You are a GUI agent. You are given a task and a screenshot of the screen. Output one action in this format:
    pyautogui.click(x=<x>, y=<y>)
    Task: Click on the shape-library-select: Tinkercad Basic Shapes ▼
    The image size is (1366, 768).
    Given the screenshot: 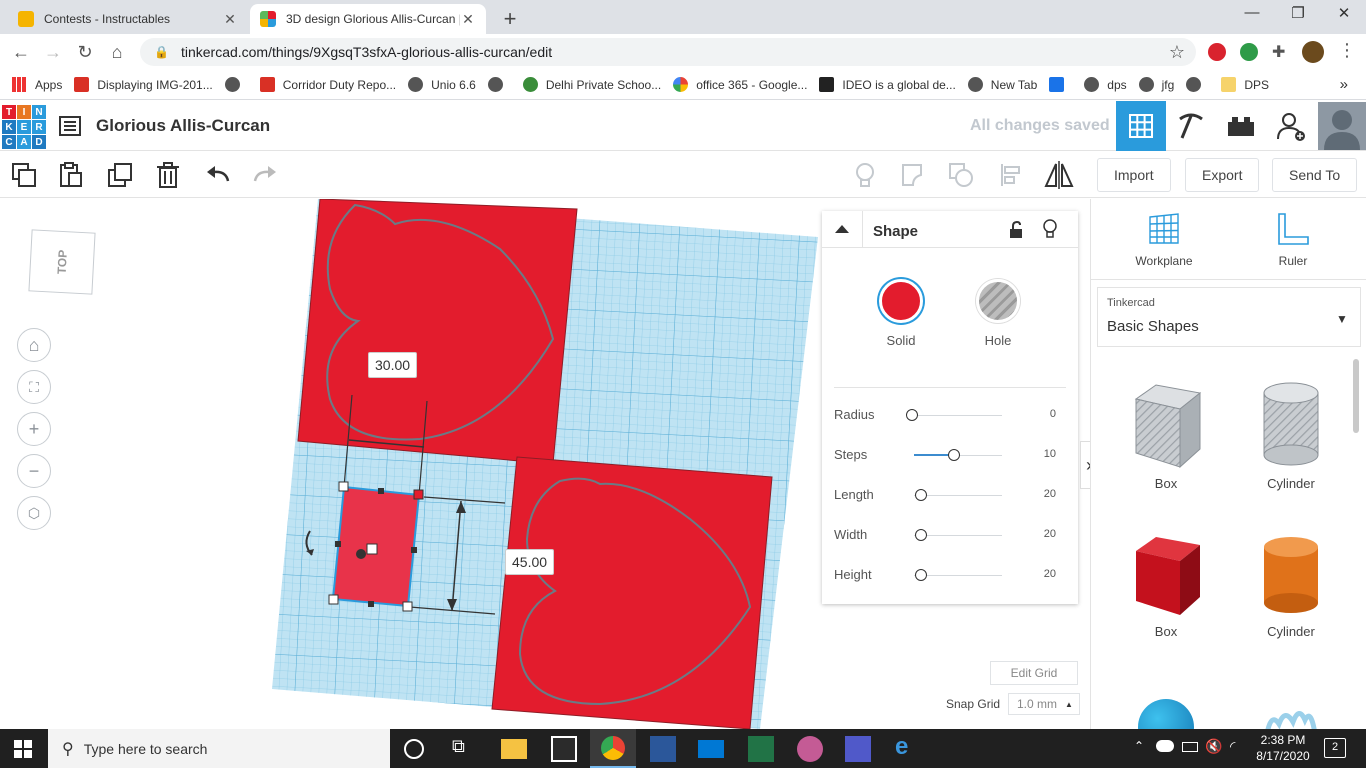 What is the action you would take?
    pyautogui.click(x=1229, y=317)
    